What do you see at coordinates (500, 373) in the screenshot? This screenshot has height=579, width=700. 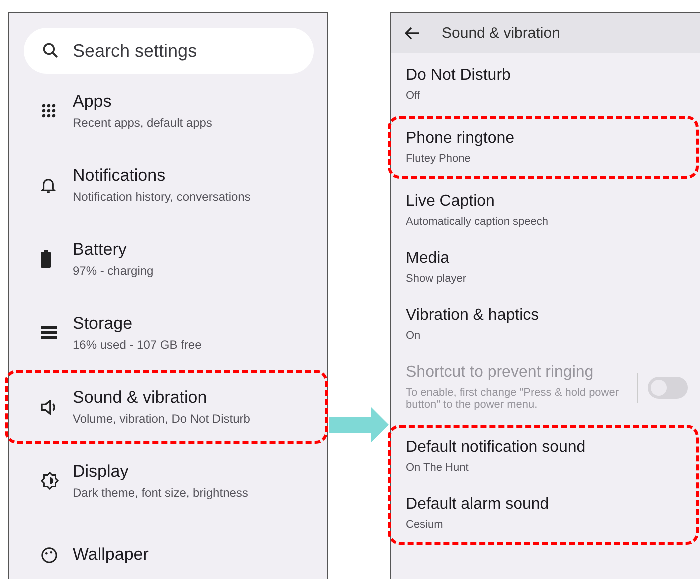 I see `item-title: Shortcut to prevent ringing` at bounding box center [500, 373].